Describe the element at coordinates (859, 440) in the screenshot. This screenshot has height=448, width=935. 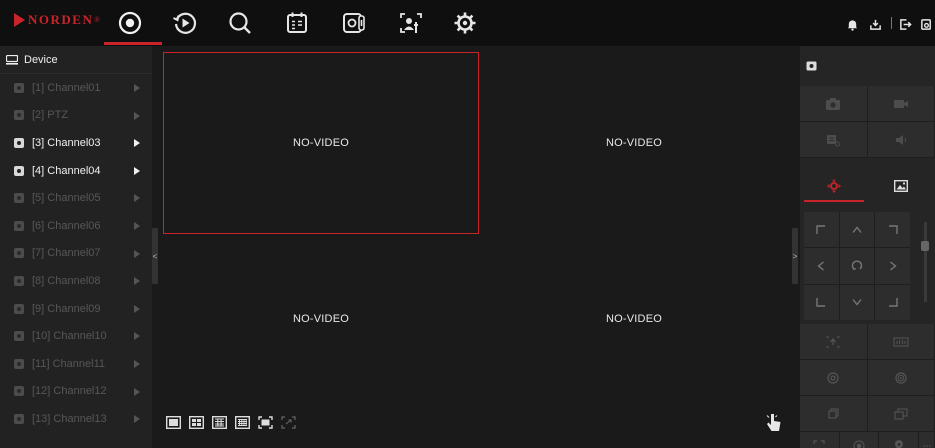
I see `cruise-button` at that location.